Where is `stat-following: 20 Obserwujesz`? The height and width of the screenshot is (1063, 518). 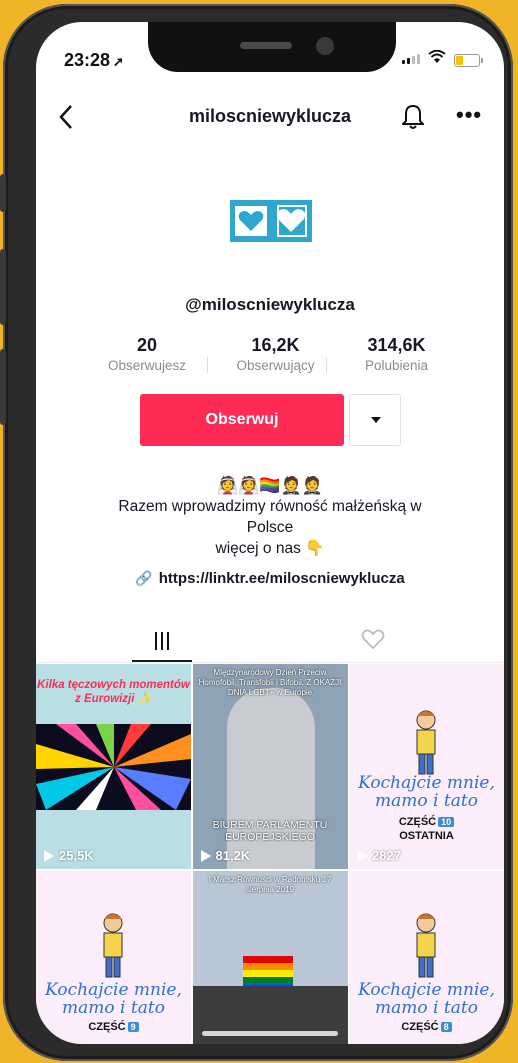
stat-following: 20 Obserwujesz is located at coordinates (147, 354).